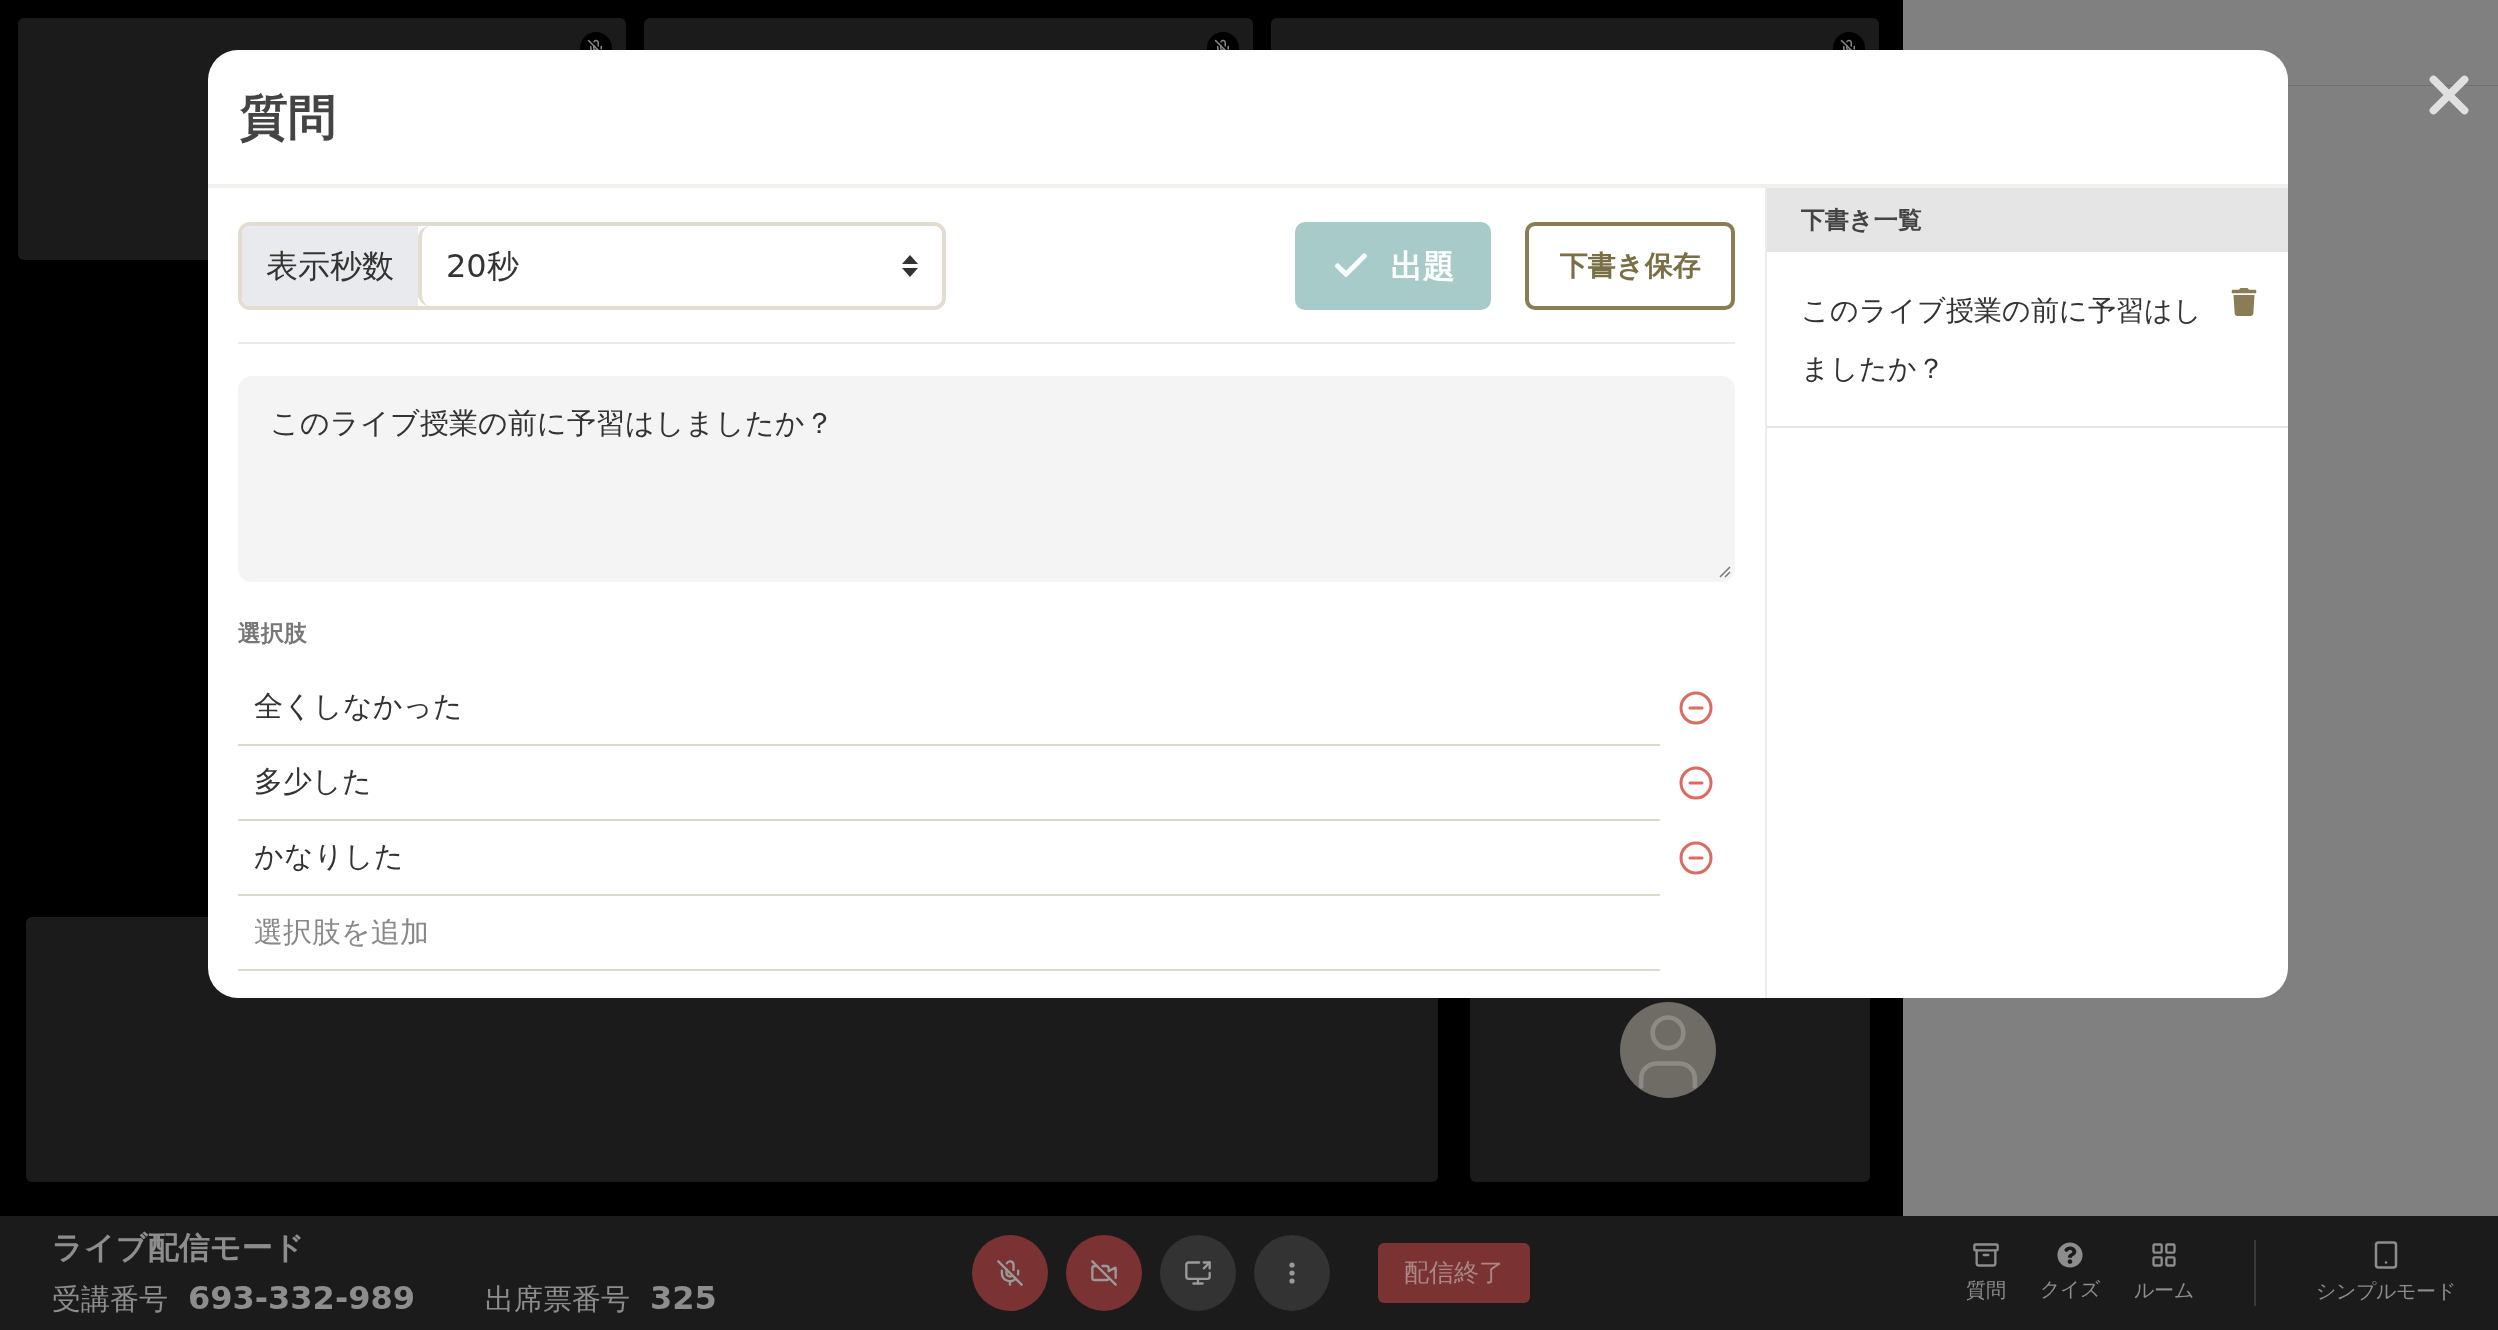  Describe the element at coordinates (1630, 266) in the screenshot. I see `save-draft-button: 下書き保存` at that location.